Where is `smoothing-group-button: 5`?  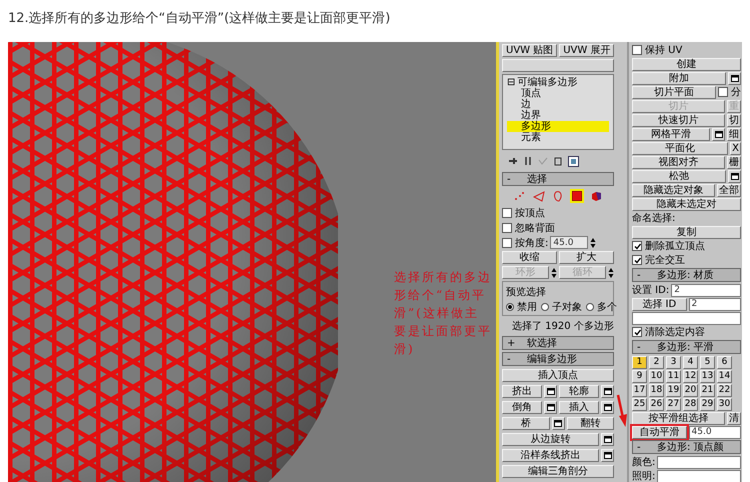 smoothing-group-button: 5 is located at coordinates (707, 362).